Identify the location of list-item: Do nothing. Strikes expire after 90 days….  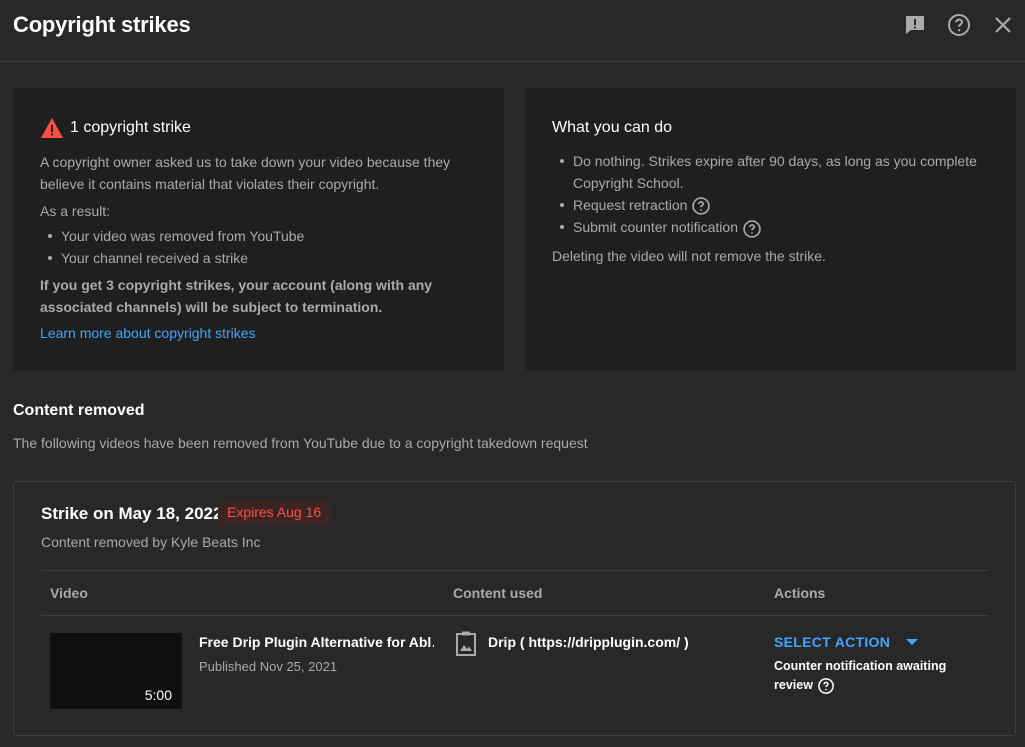
(772, 172).